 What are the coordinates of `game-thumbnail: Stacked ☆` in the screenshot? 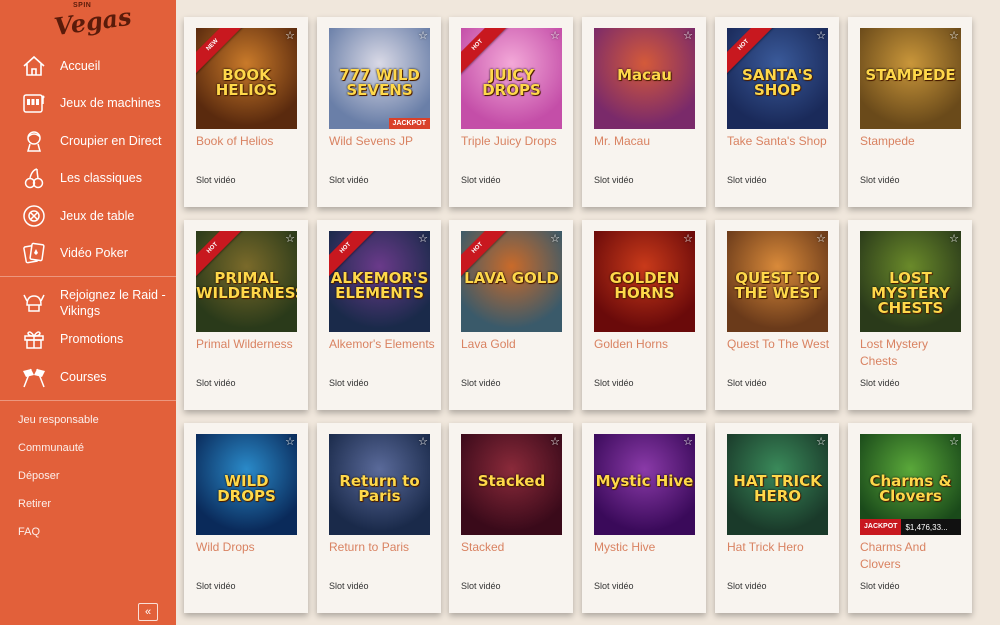 It's located at (511, 484).